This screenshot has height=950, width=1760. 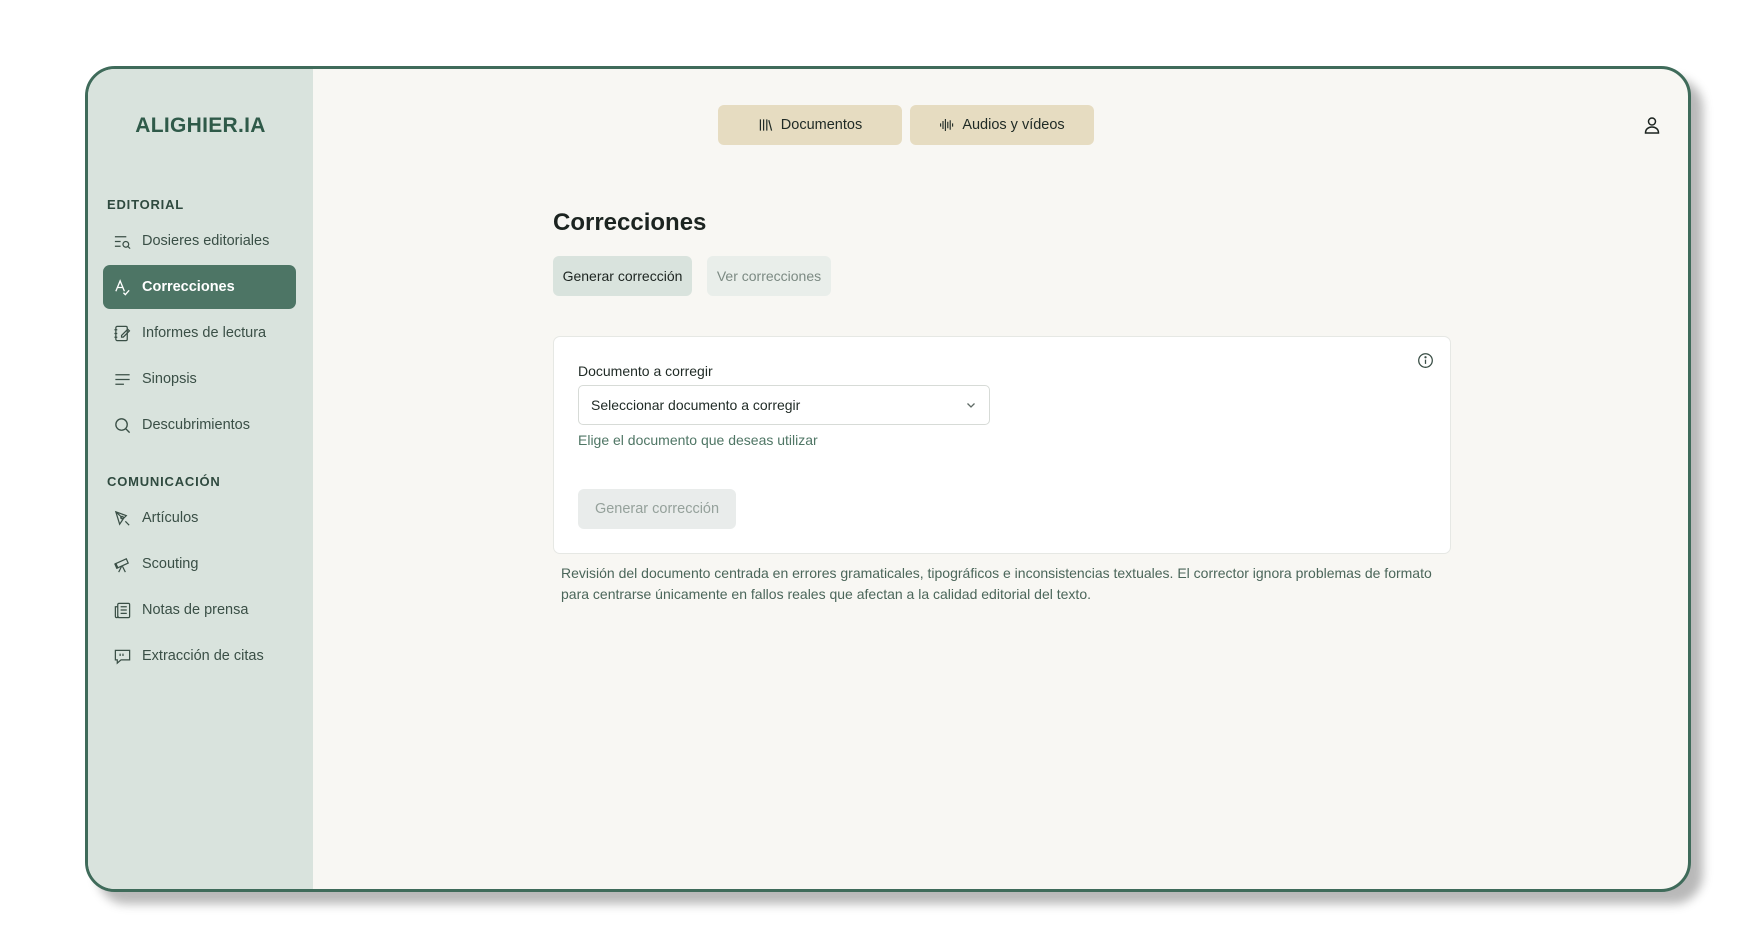 I want to click on tab-generar-correccion: Generar corrección, so click(x=622, y=276).